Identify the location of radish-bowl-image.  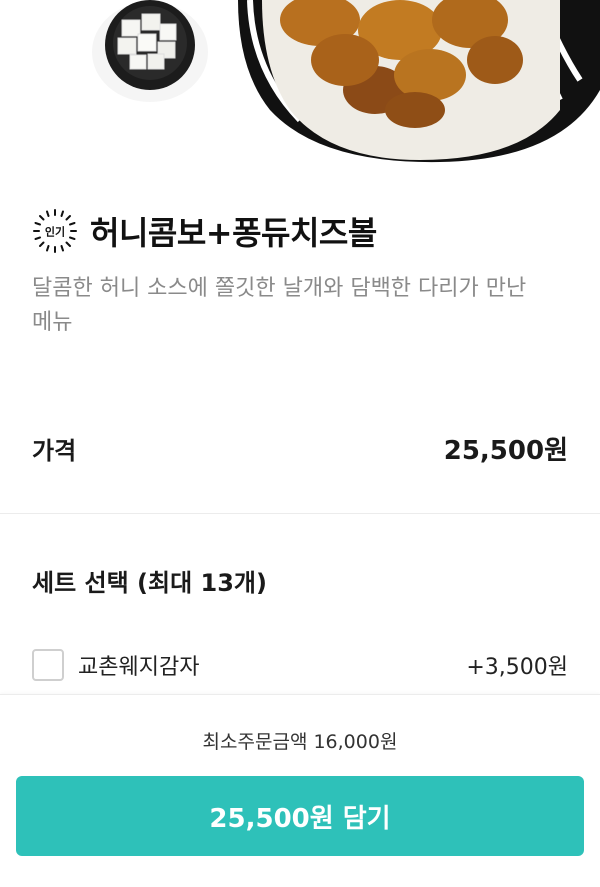
(150, 51).